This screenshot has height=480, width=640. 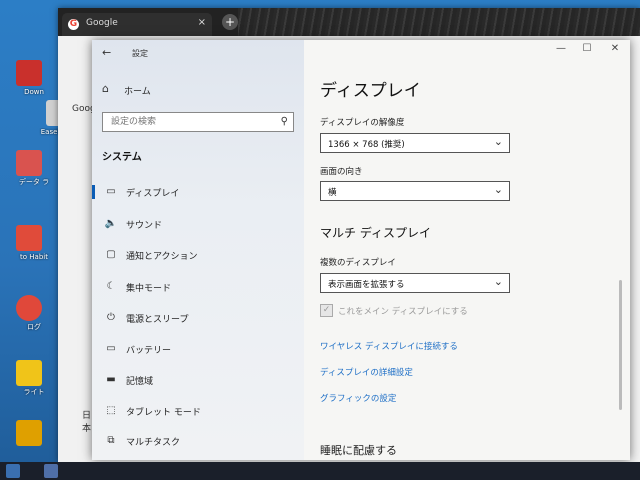 What do you see at coordinates (198, 287) in the screenshot?
I see `nav-item-focus: ☾ 集中モード` at bounding box center [198, 287].